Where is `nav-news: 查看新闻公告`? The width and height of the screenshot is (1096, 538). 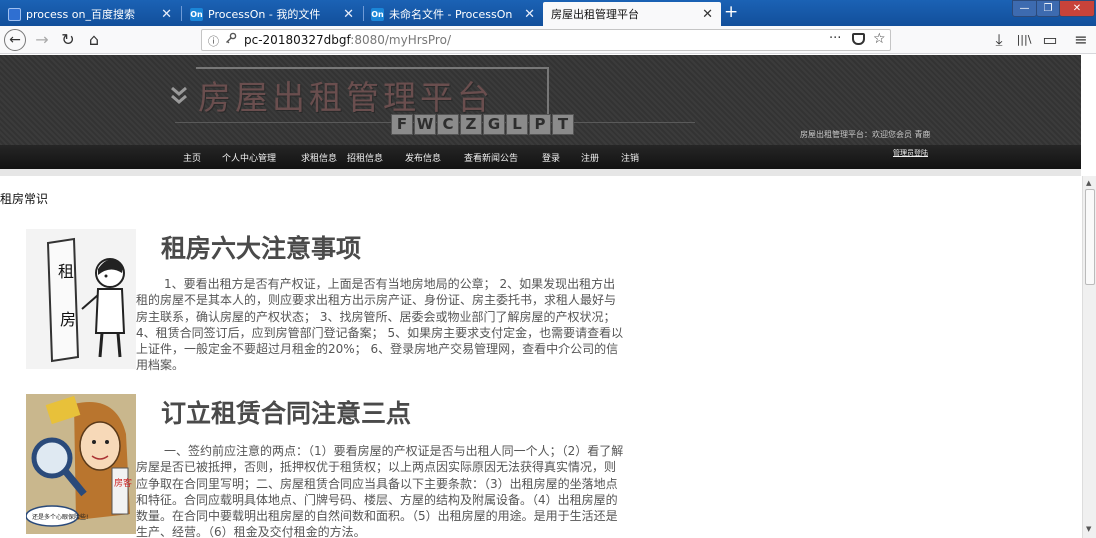 nav-news: 查看新闻公告 is located at coordinates (491, 157).